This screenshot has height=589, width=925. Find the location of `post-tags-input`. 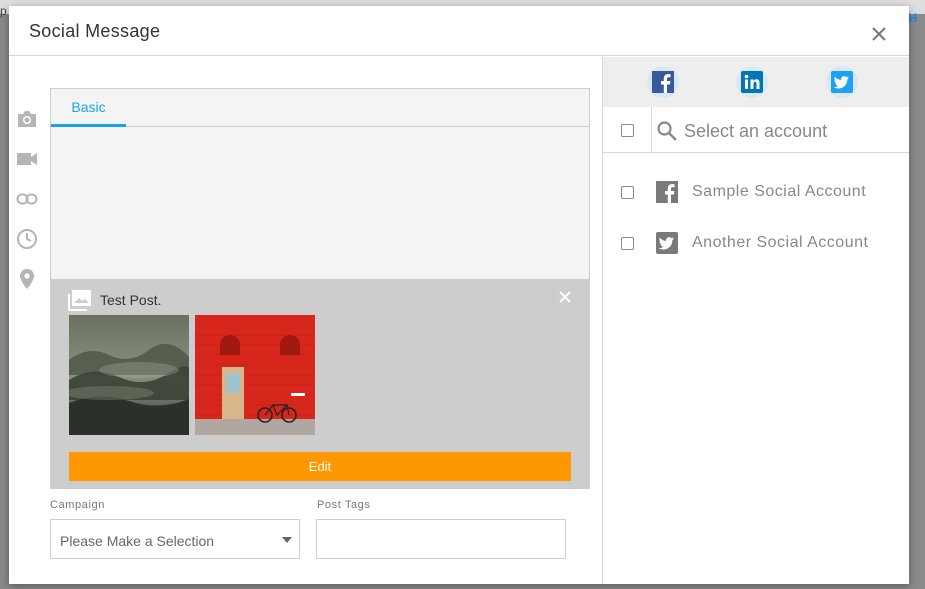

post-tags-input is located at coordinates (441, 539).